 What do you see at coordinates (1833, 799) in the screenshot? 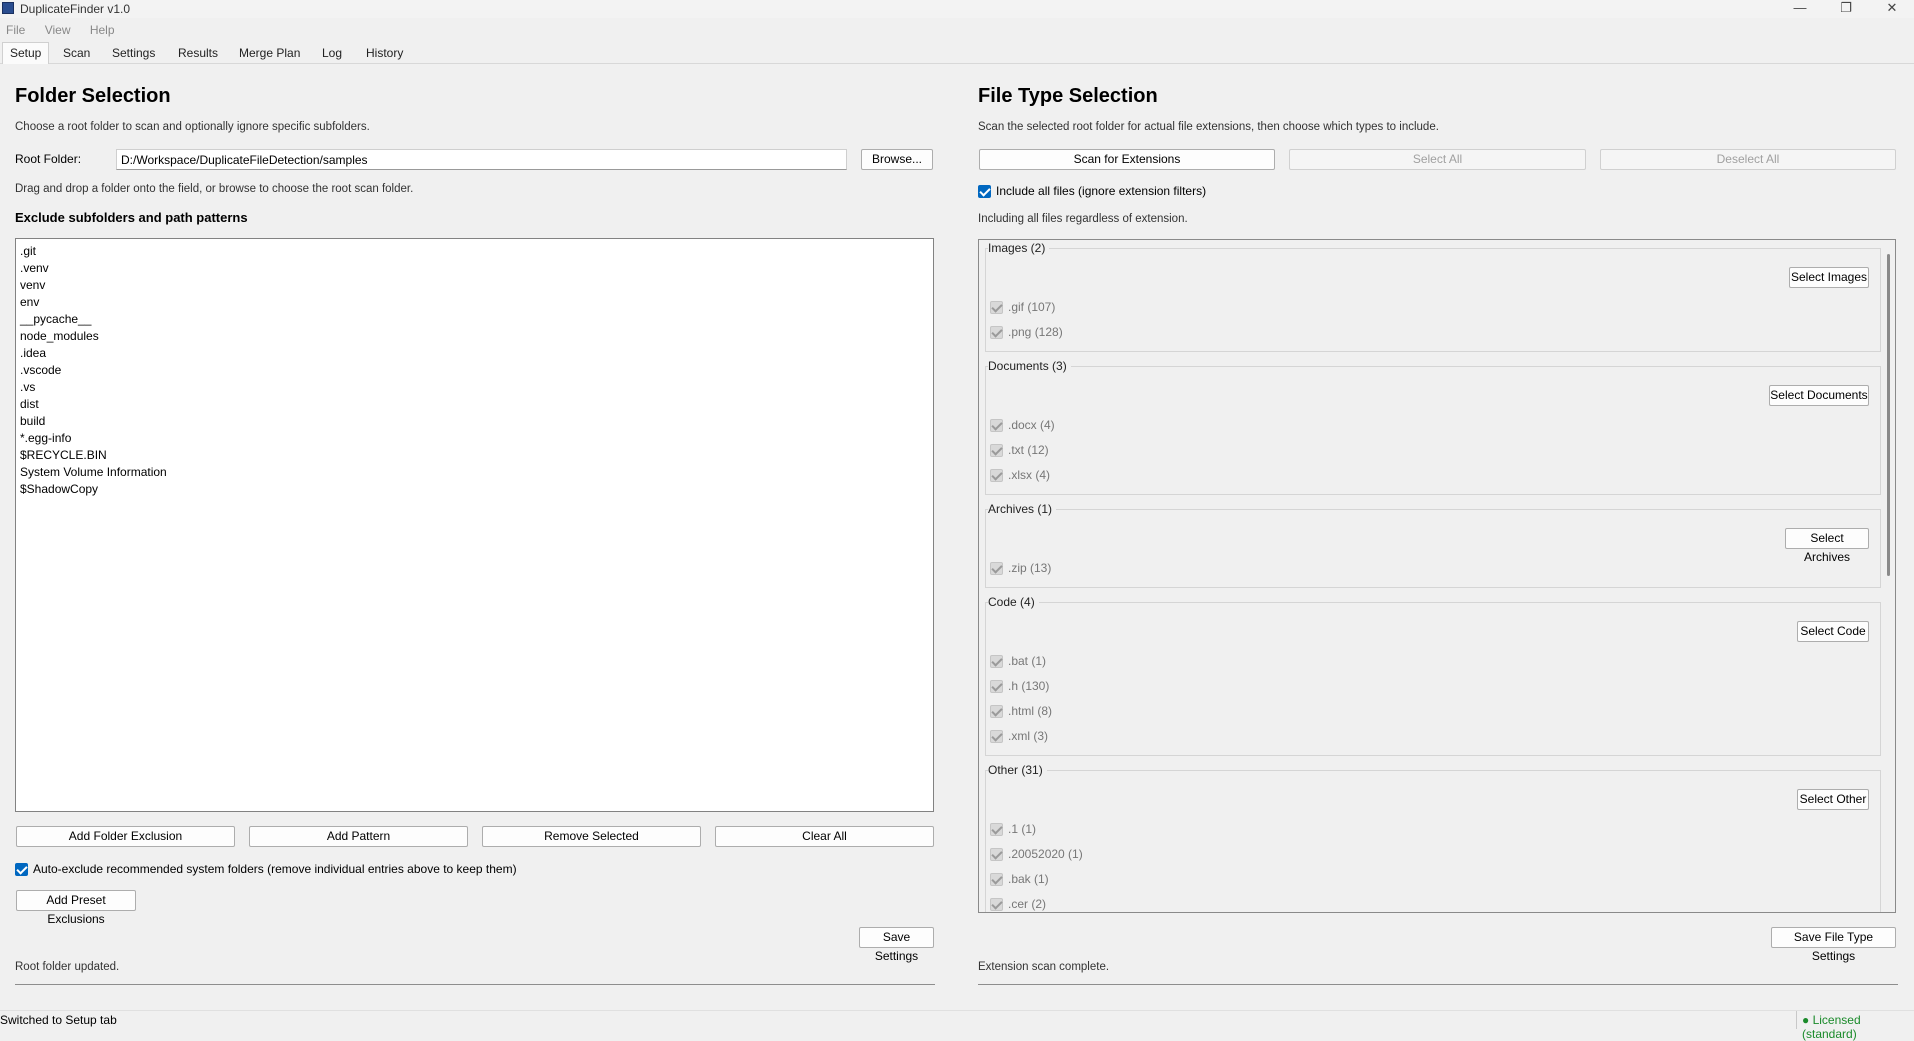
I see `select-group-button: Select Other` at bounding box center [1833, 799].